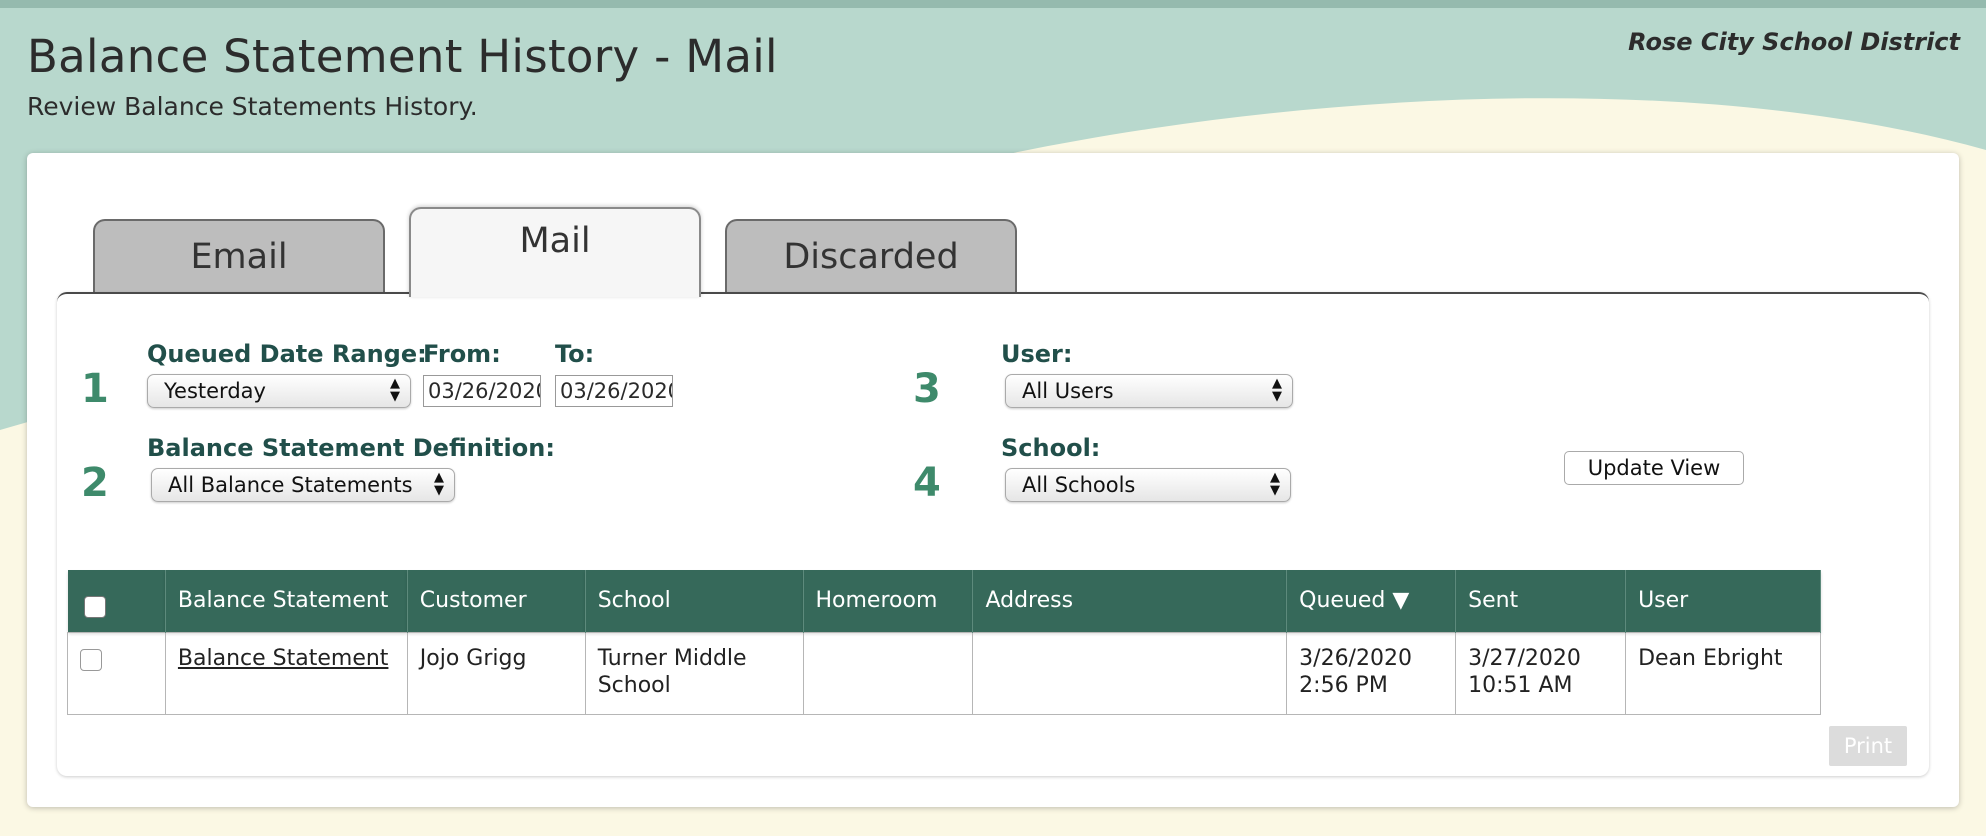 Image resolution: width=1986 pixels, height=836 pixels. I want to click on date-range-select: Yesterday ▲ ▼, so click(279, 391).